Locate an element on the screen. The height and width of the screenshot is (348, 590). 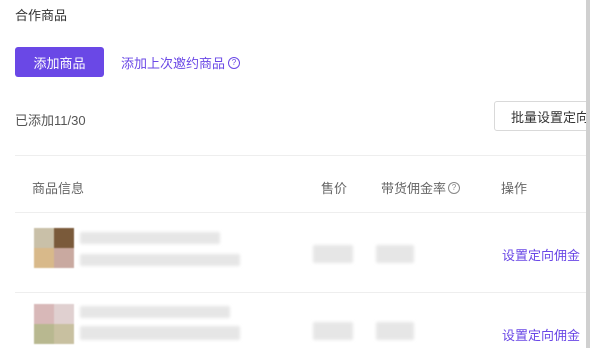
row-divider is located at coordinates (302, 292).